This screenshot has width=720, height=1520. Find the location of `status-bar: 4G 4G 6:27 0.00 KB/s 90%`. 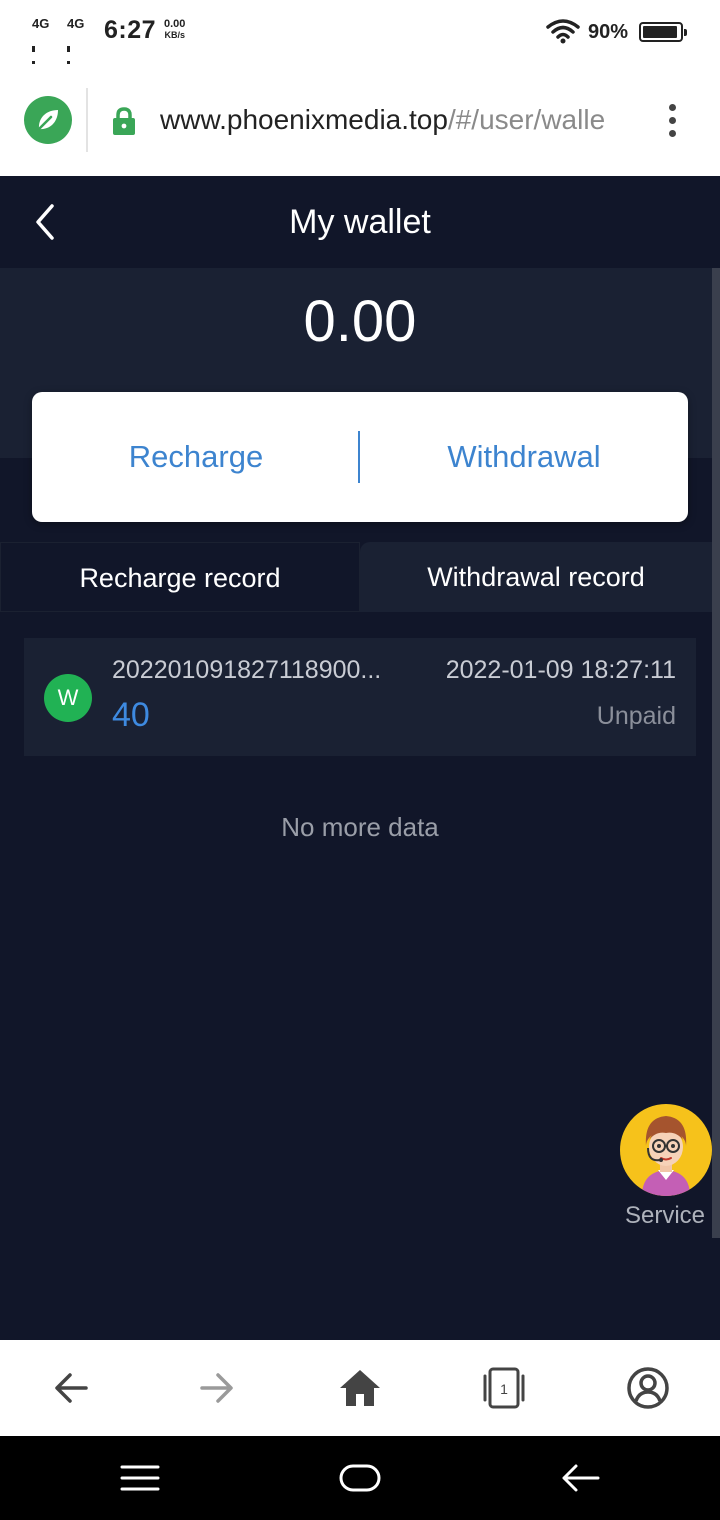

status-bar: 4G 4G 6:27 0.00 KB/s 90% is located at coordinates (360, 53).